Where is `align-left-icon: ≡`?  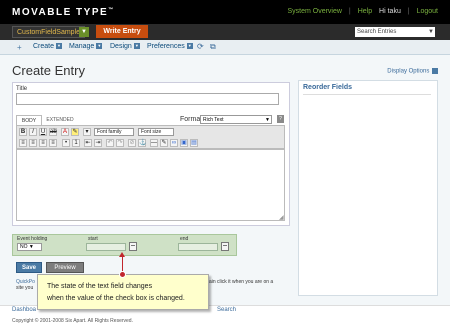
align-left-icon: ≡ is located at coordinates (23, 143).